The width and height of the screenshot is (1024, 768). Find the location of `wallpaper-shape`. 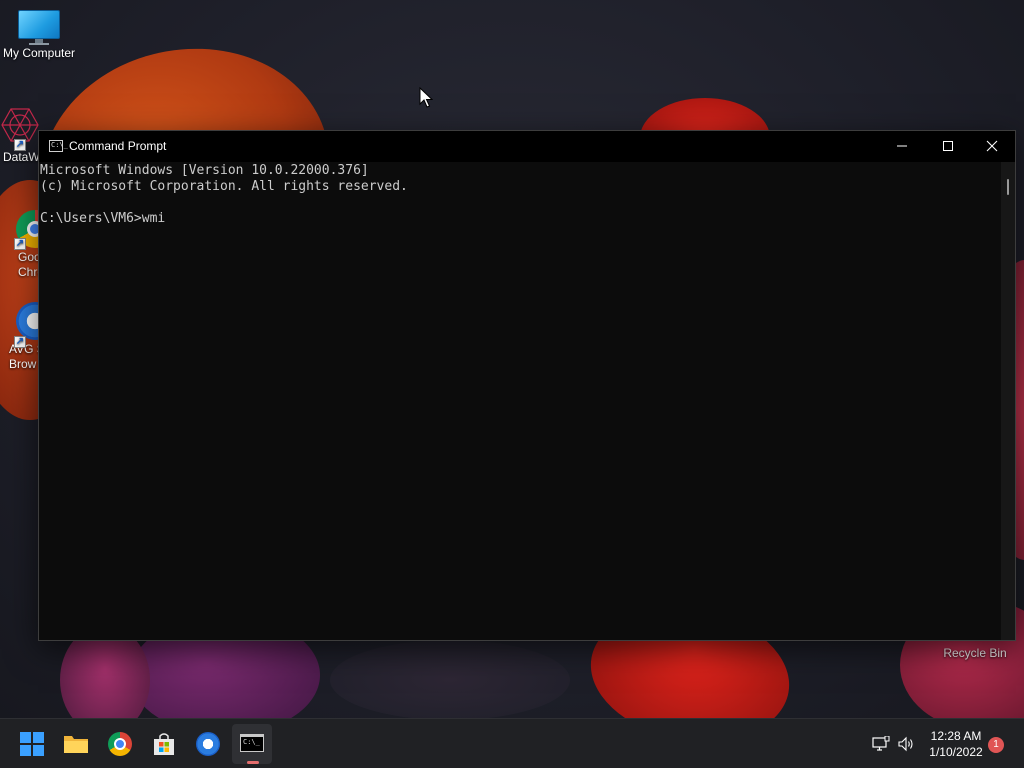

wallpaper-shape is located at coordinates (450, 679).